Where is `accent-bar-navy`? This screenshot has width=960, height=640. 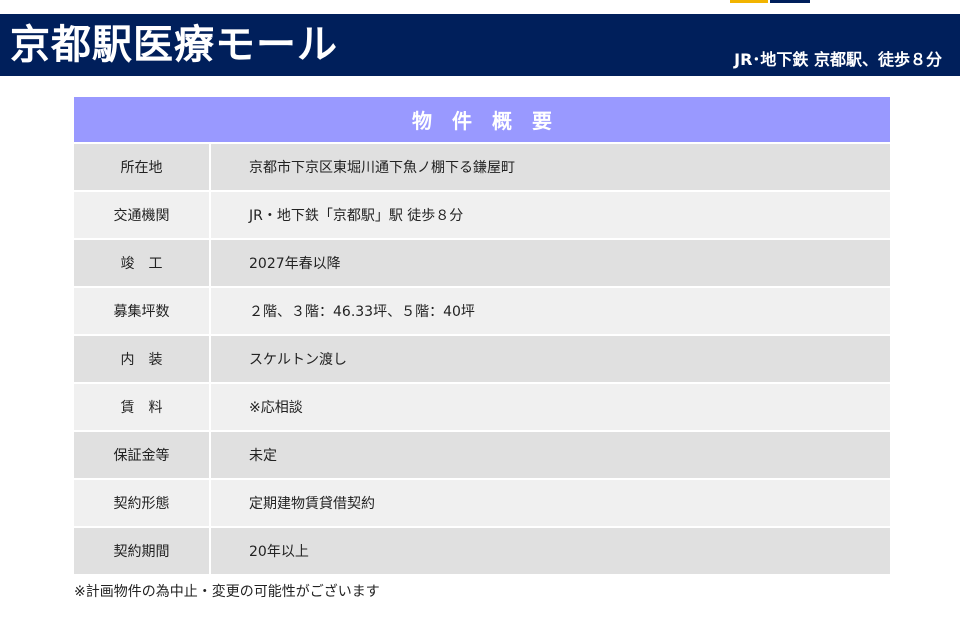 accent-bar-navy is located at coordinates (790, 1).